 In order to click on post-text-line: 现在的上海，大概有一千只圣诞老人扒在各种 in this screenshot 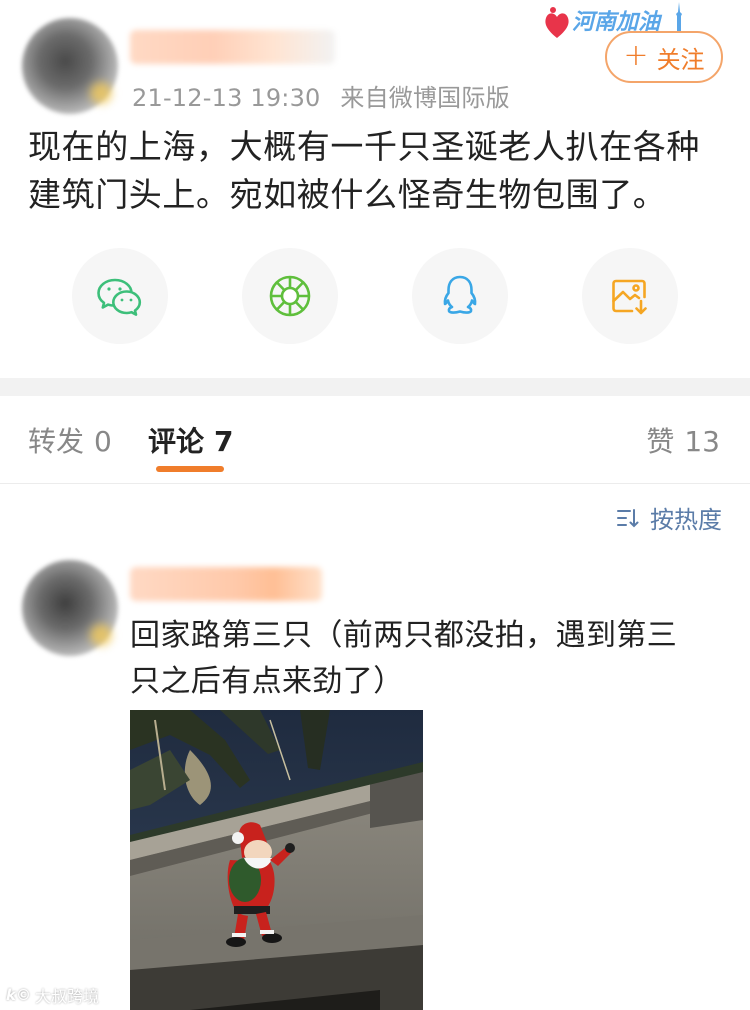, I will do `click(364, 146)`.